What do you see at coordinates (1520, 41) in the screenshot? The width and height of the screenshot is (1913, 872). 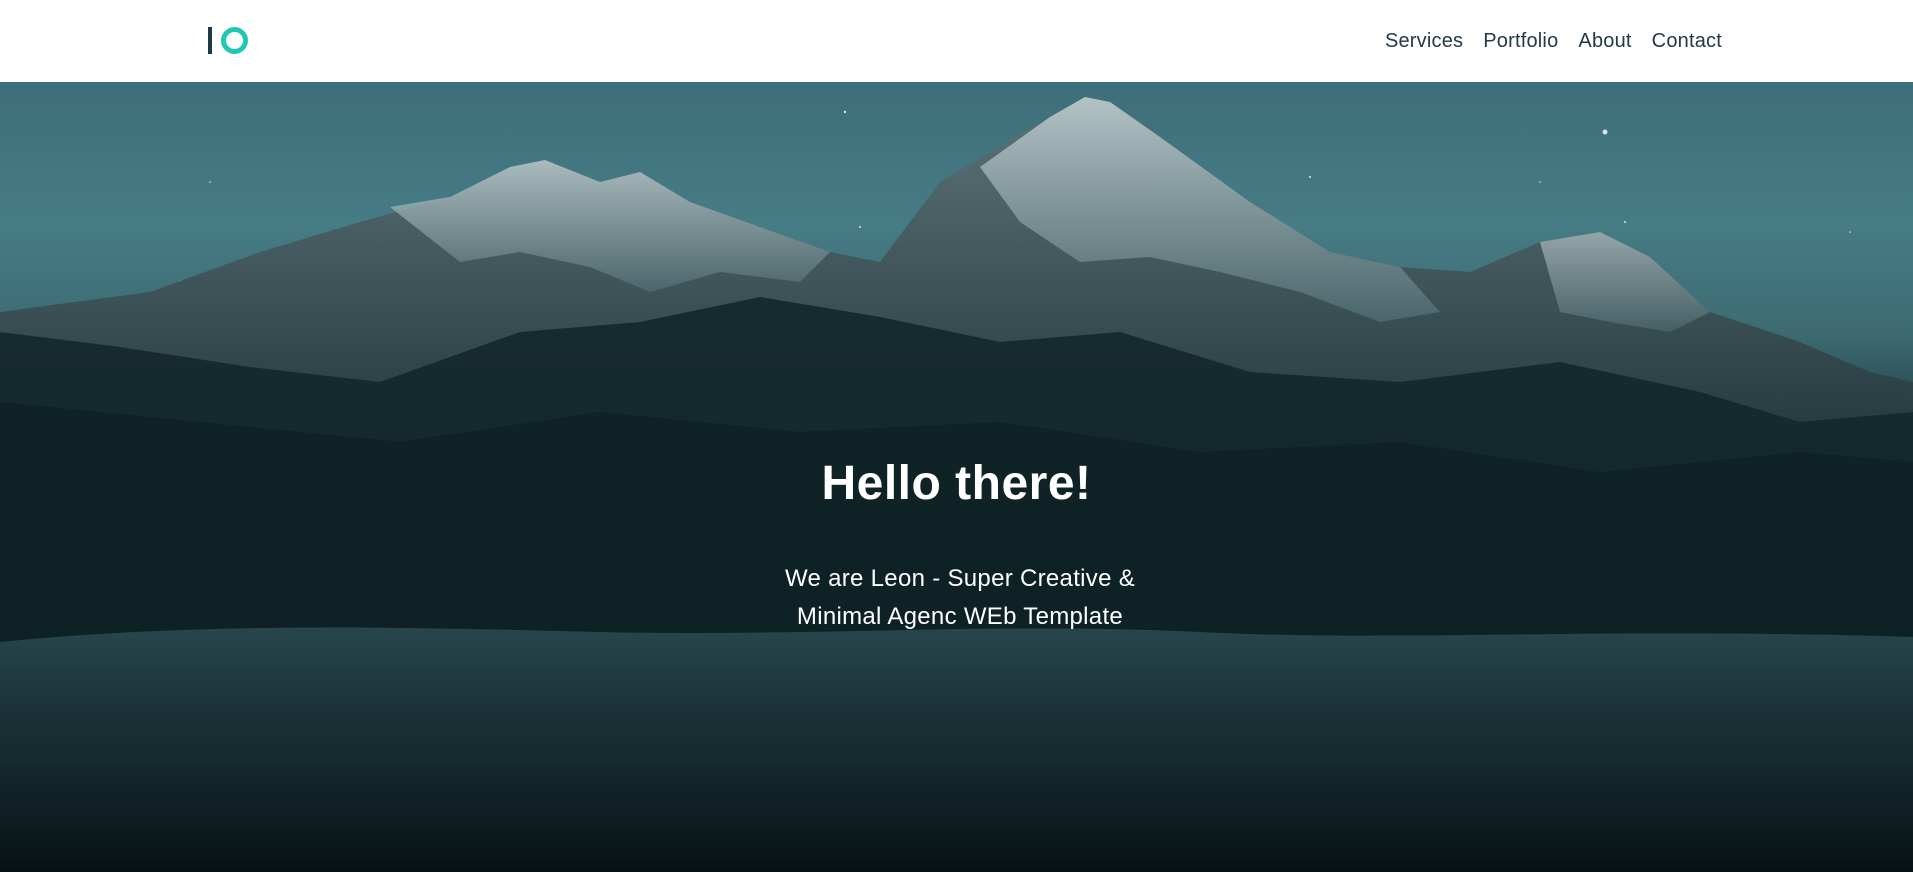 I see `nav-link-portfolio: Portfolio` at bounding box center [1520, 41].